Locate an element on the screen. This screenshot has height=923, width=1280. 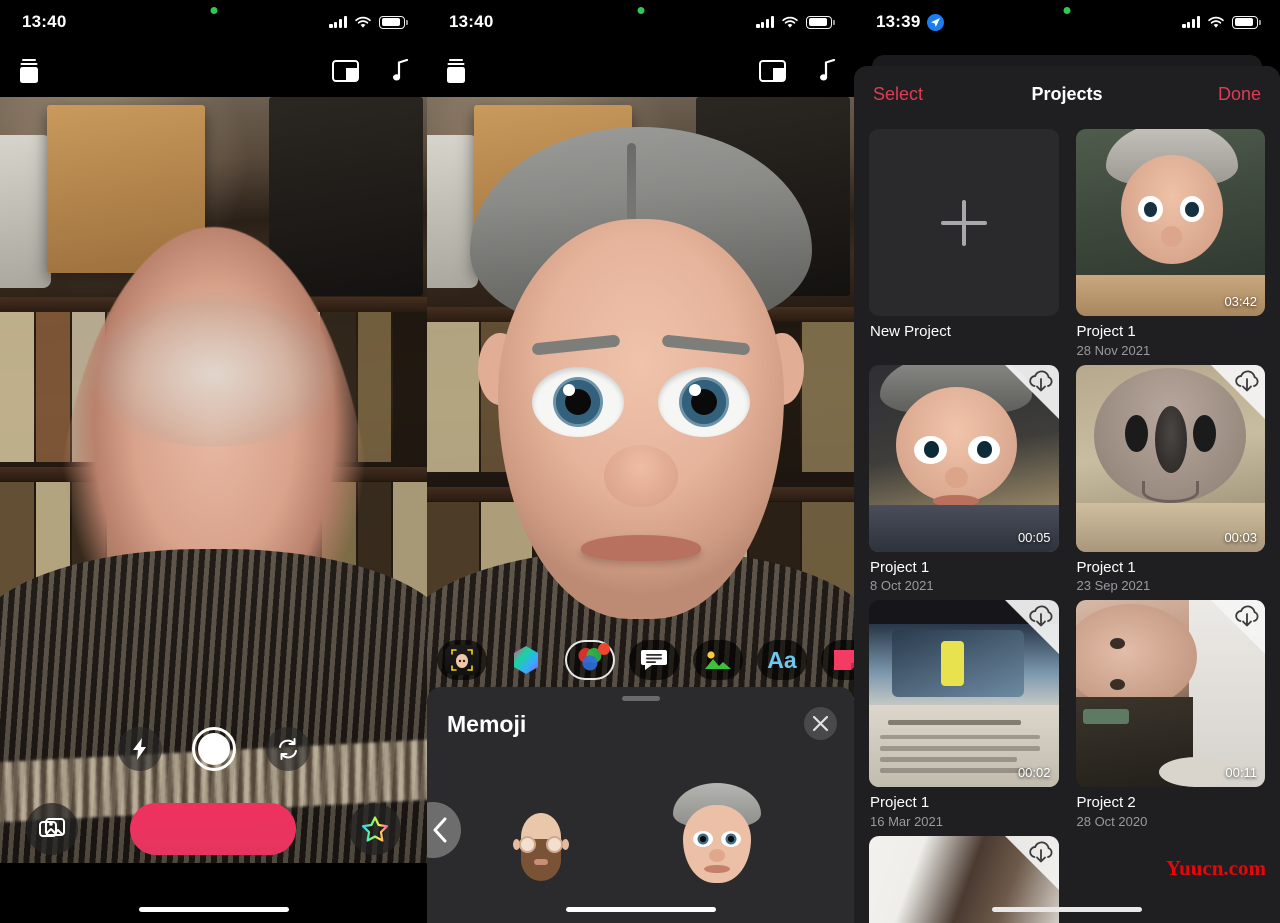
status-bar-camera: 13:40 is located at coordinates (213, 22).